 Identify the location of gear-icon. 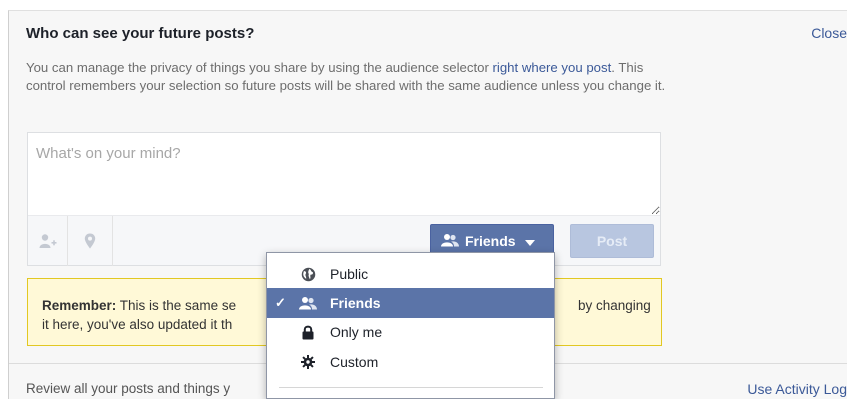
(308, 362).